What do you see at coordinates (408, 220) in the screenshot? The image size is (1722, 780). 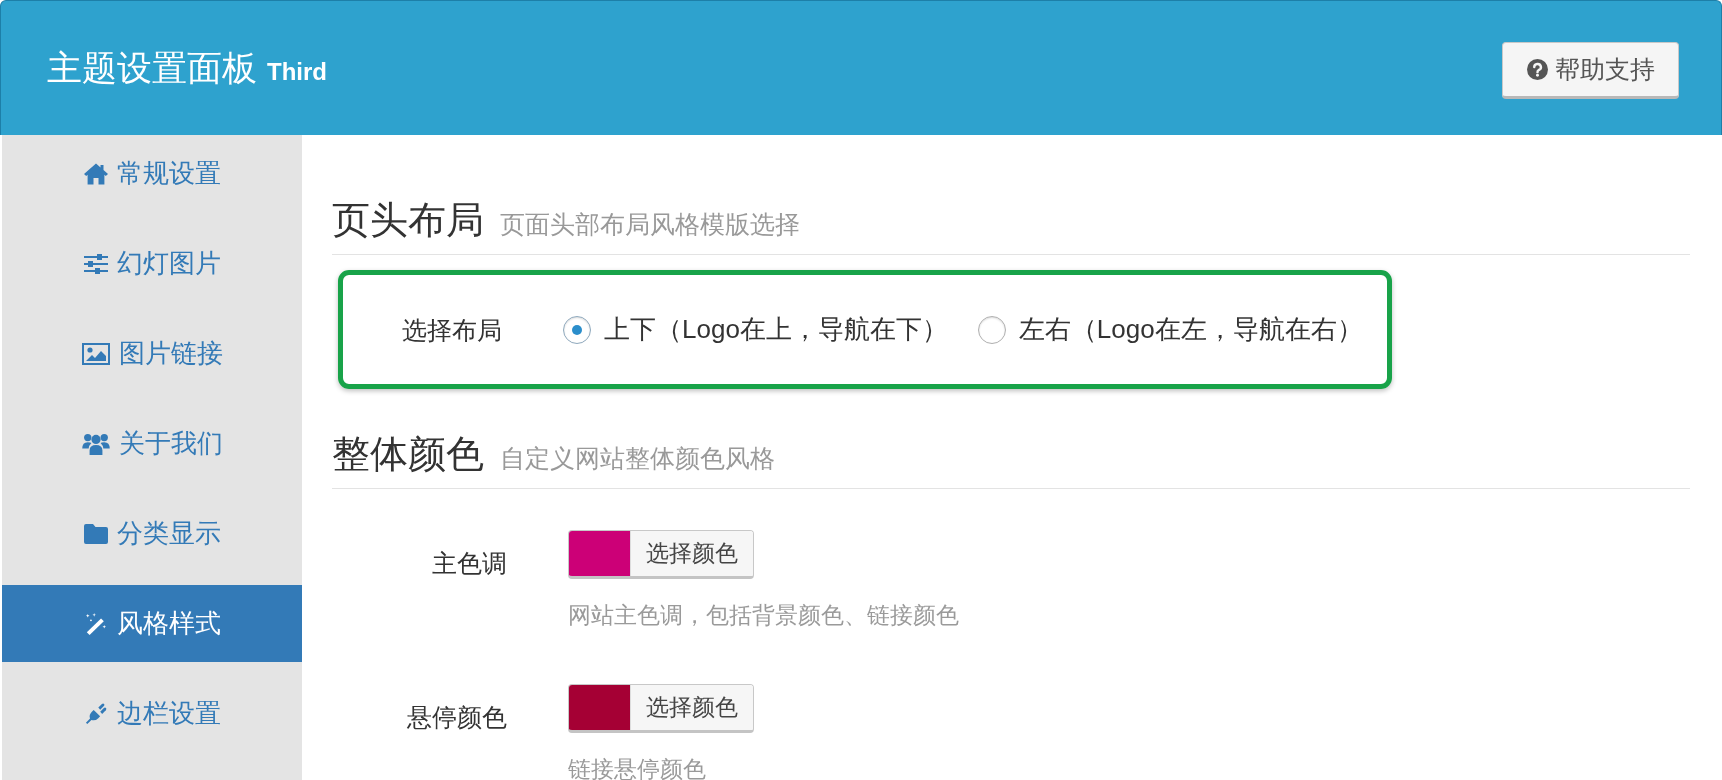 I see `section-title: 页头布局` at bounding box center [408, 220].